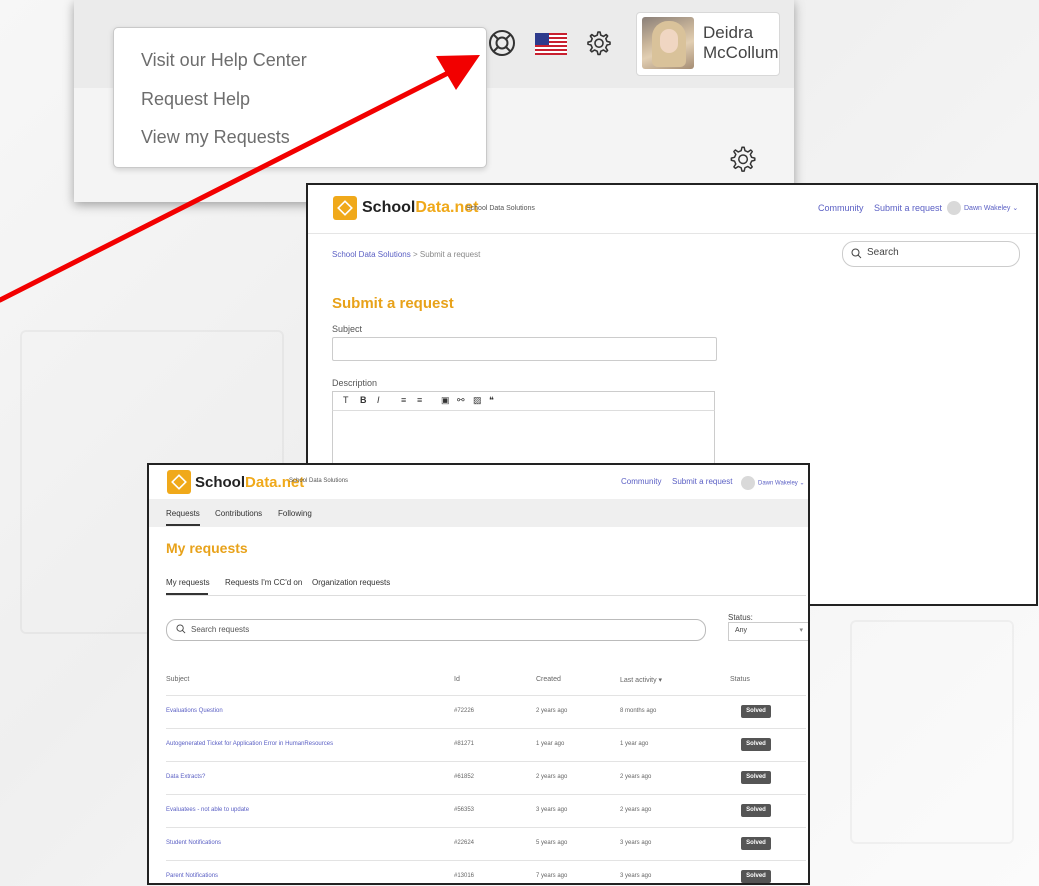  What do you see at coordinates (450, 254) in the screenshot?
I see `breadcrumb-current: Submit a request` at bounding box center [450, 254].